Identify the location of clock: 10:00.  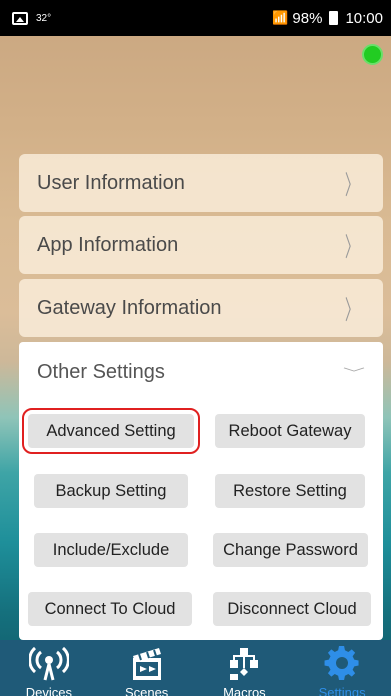
(364, 18).